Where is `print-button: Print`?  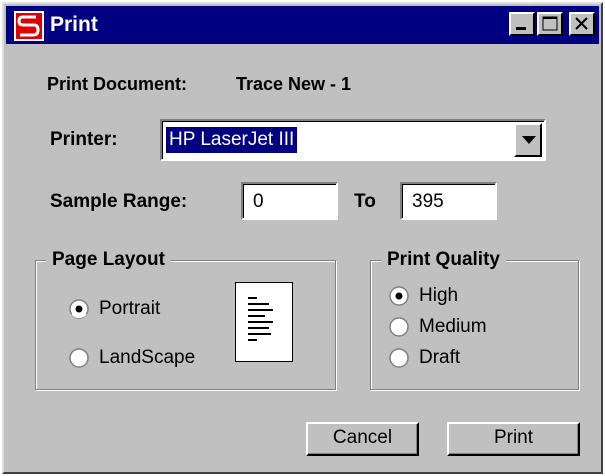 print-button: Print is located at coordinates (513, 439).